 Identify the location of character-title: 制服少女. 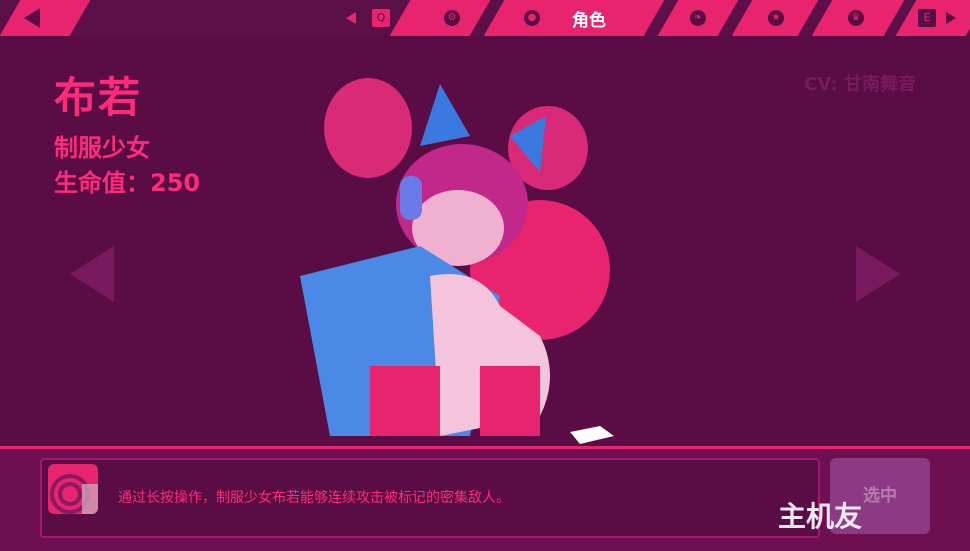
(102, 148).